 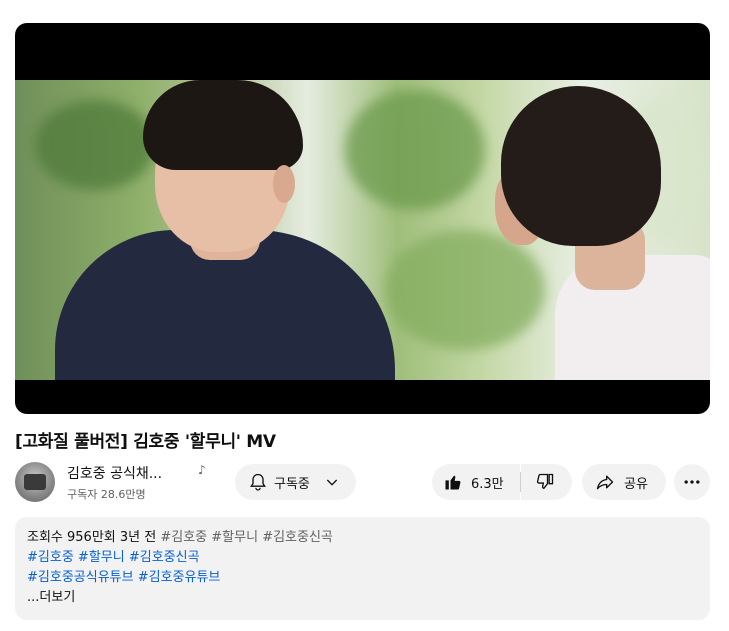 What do you see at coordinates (362, 598) in the screenshot?
I see `show-more-link: ...더보기` at bounding box center [362, 598].